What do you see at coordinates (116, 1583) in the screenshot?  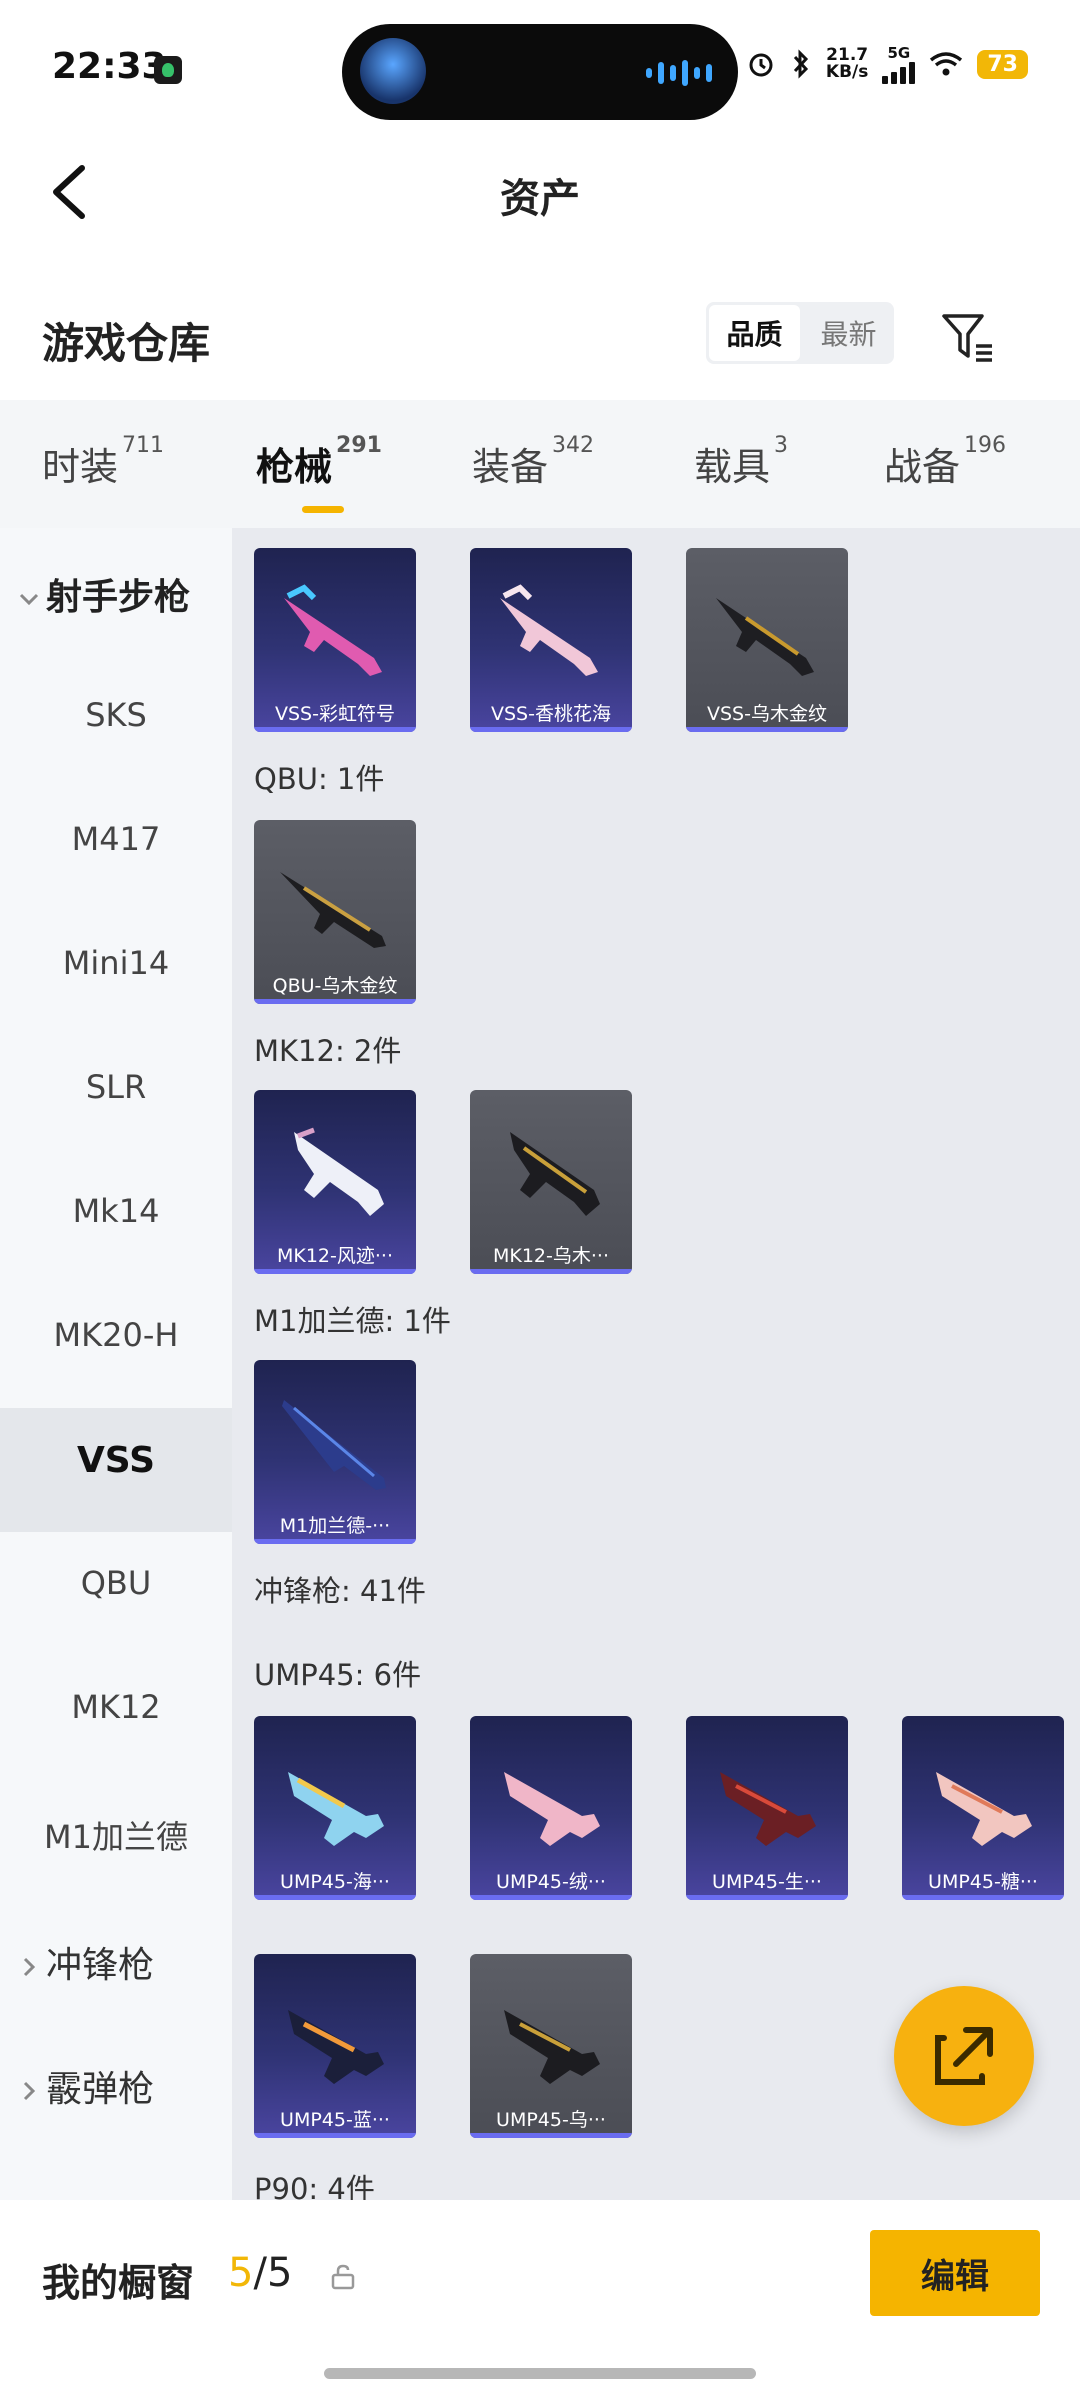 I see `sidebar-item-qbu: QBU` at bounding box center [116, 1583].